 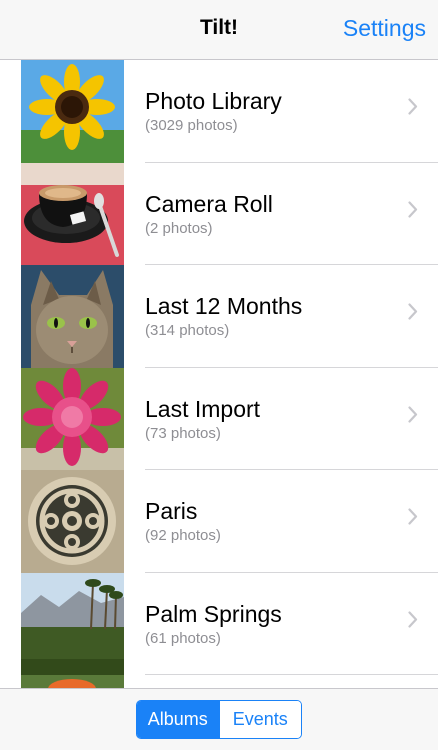 What do you see at coordinates (224, 306) in the screenshot?
I see `album-title: Last 12 Months` at bounding box center [224, 306].